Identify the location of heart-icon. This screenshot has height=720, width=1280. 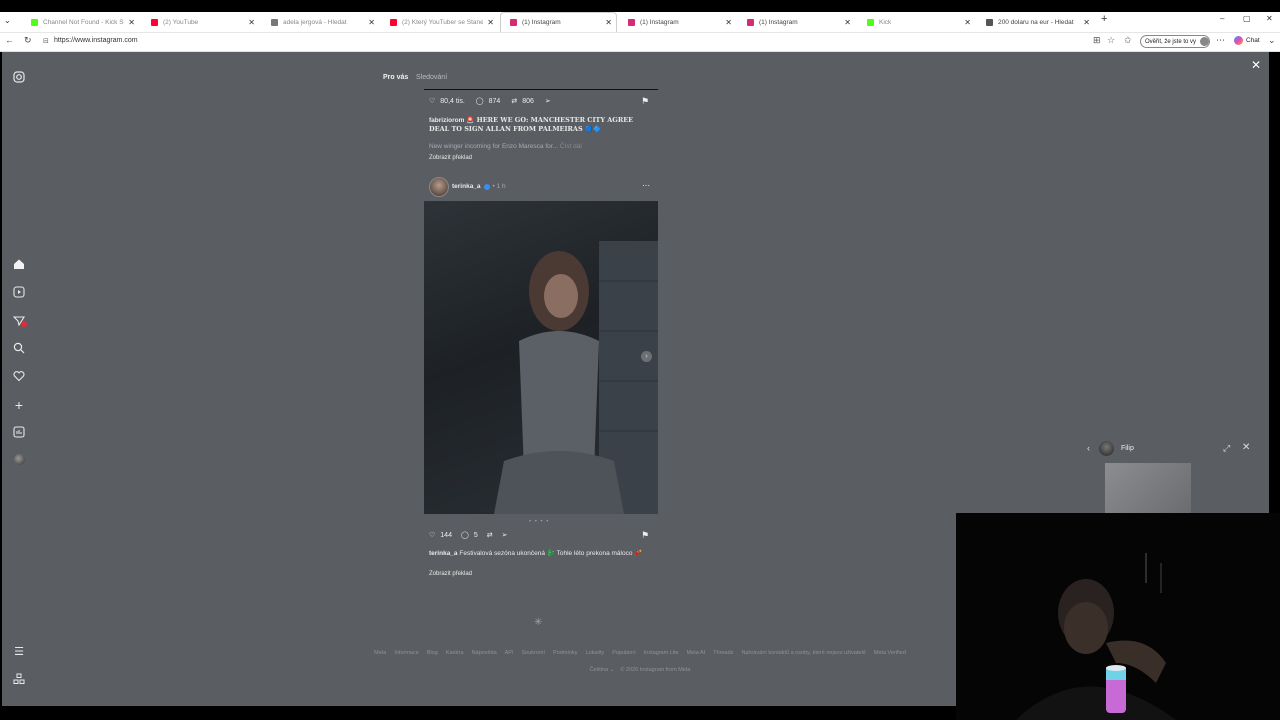
(19, 377).